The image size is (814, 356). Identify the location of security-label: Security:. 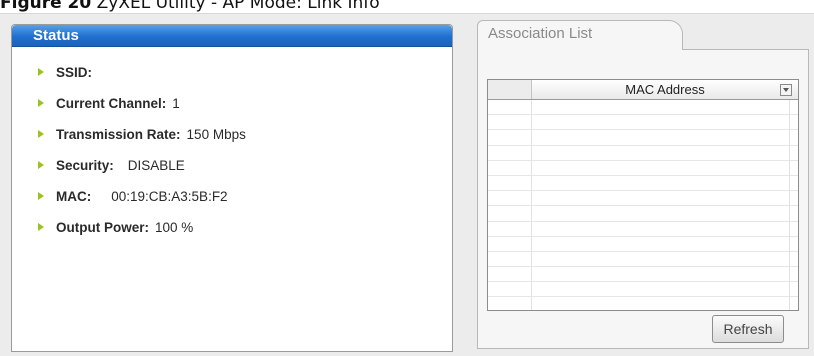
(85, 165).